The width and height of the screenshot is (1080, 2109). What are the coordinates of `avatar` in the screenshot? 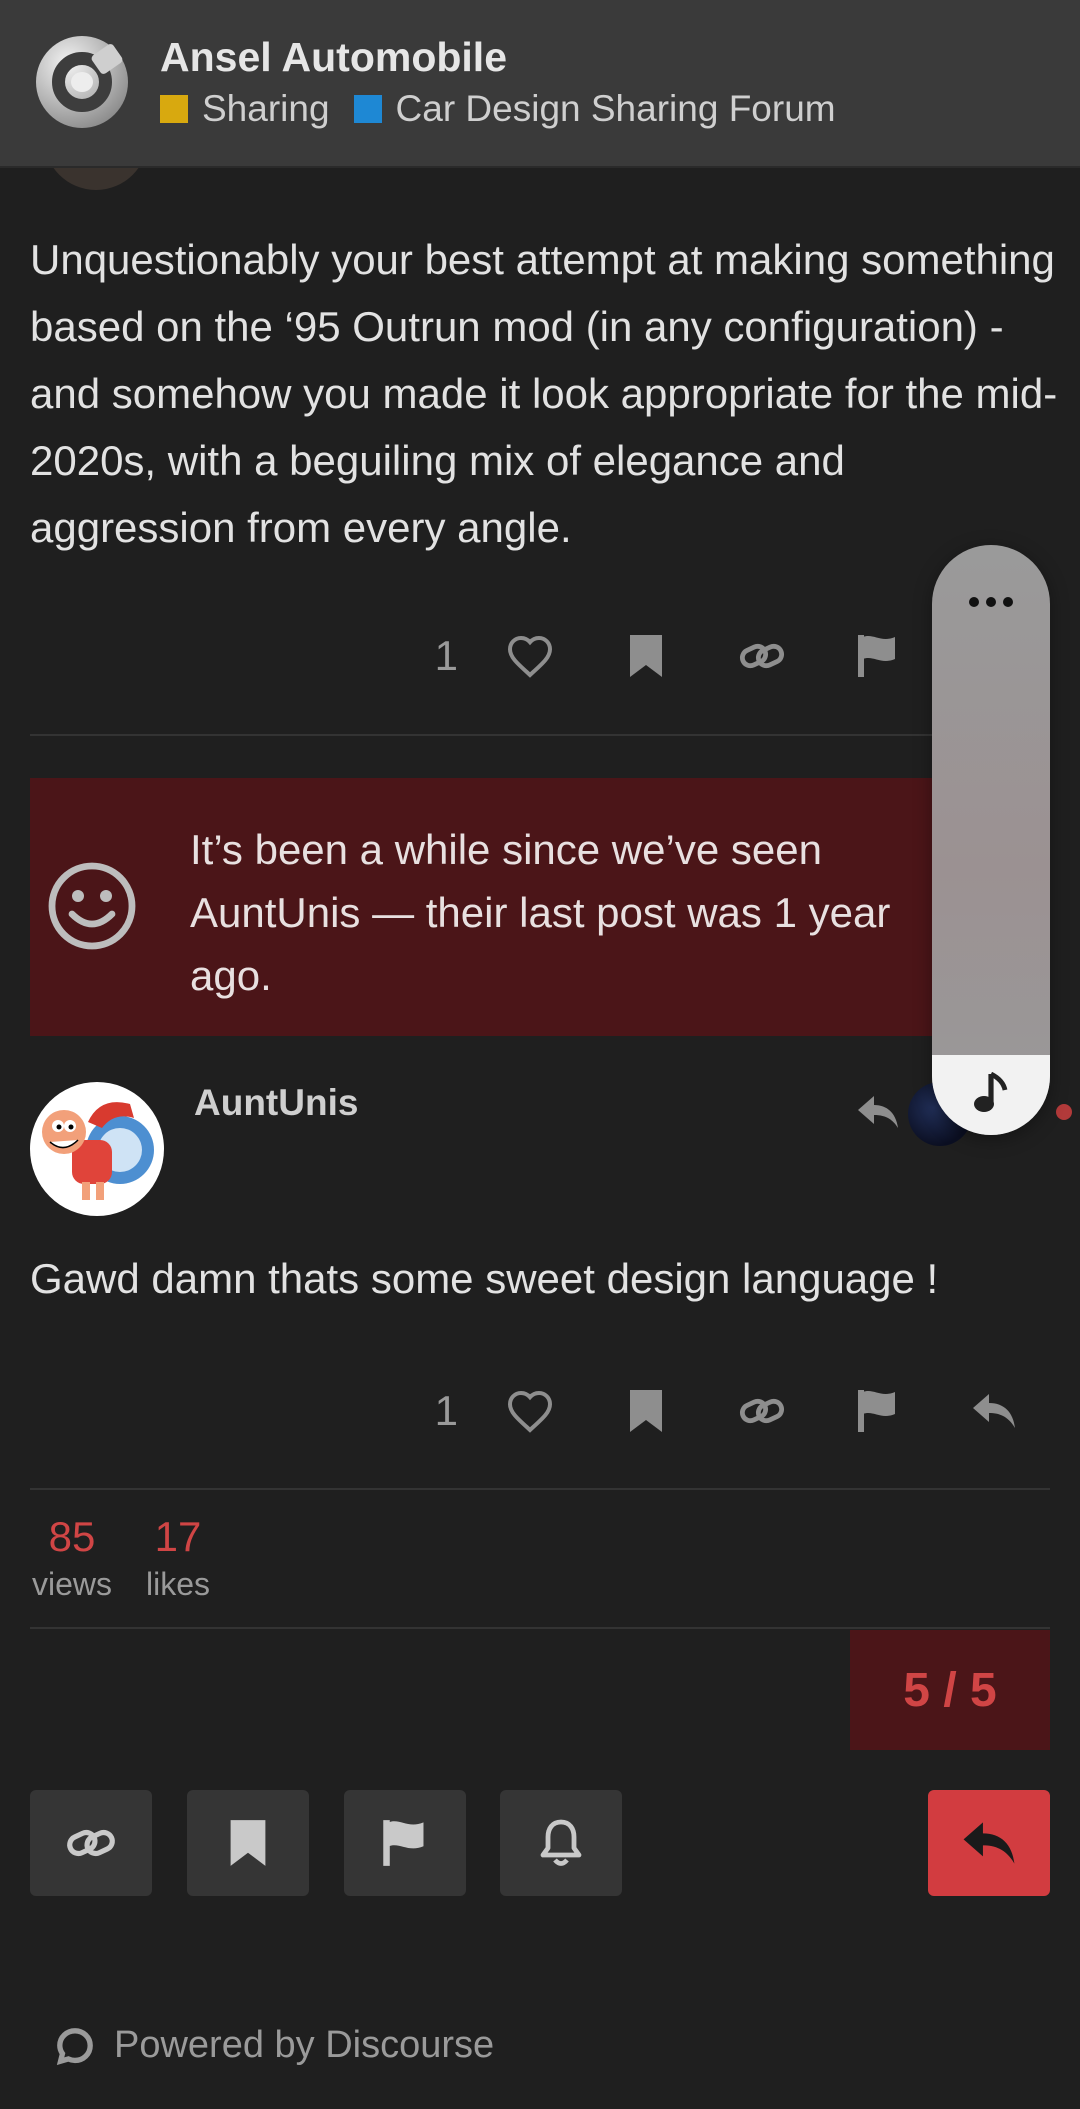 It's located at (97, 1149).